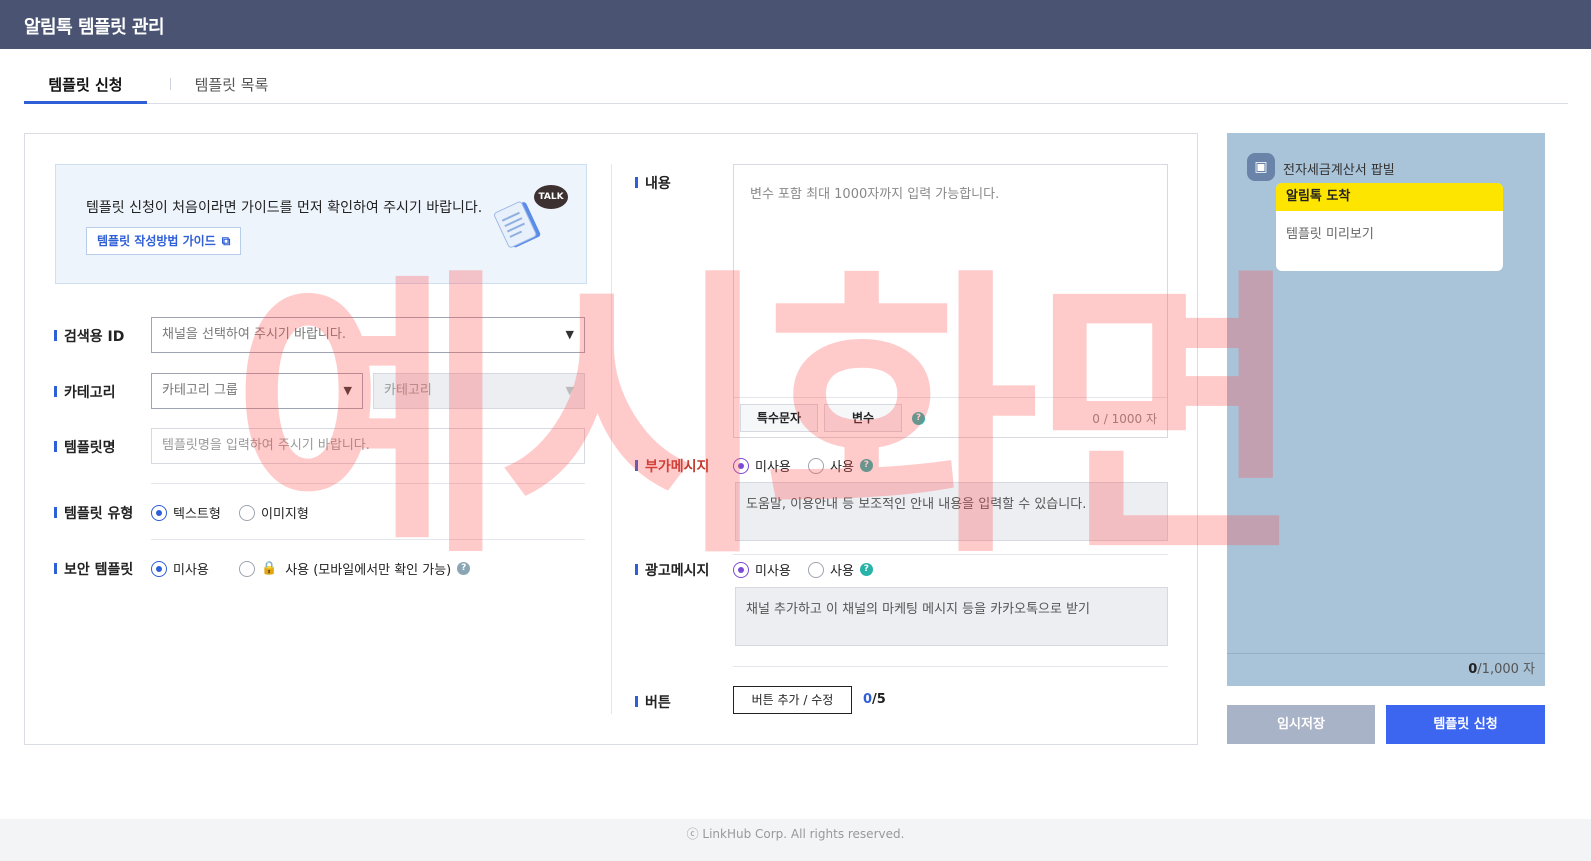 The height and width of the screenshot is (861, 1591). Describe the element at coordinates (1386, 669) in the screenshot. I see `preview-counter: 0/1,000 자` at that location.